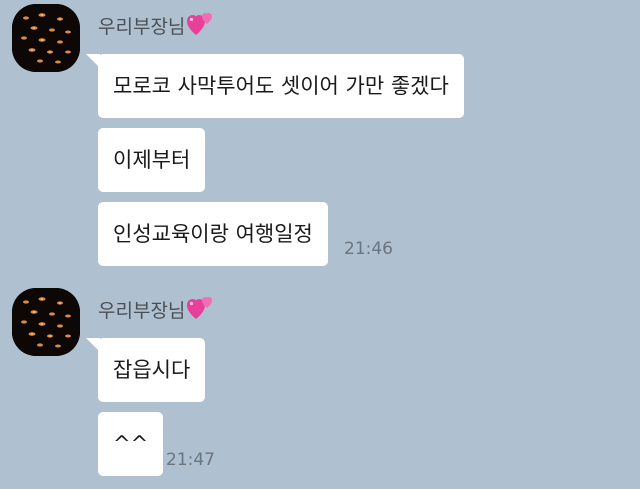  I want to click on message-bubble: ^^, so click(131, 444).